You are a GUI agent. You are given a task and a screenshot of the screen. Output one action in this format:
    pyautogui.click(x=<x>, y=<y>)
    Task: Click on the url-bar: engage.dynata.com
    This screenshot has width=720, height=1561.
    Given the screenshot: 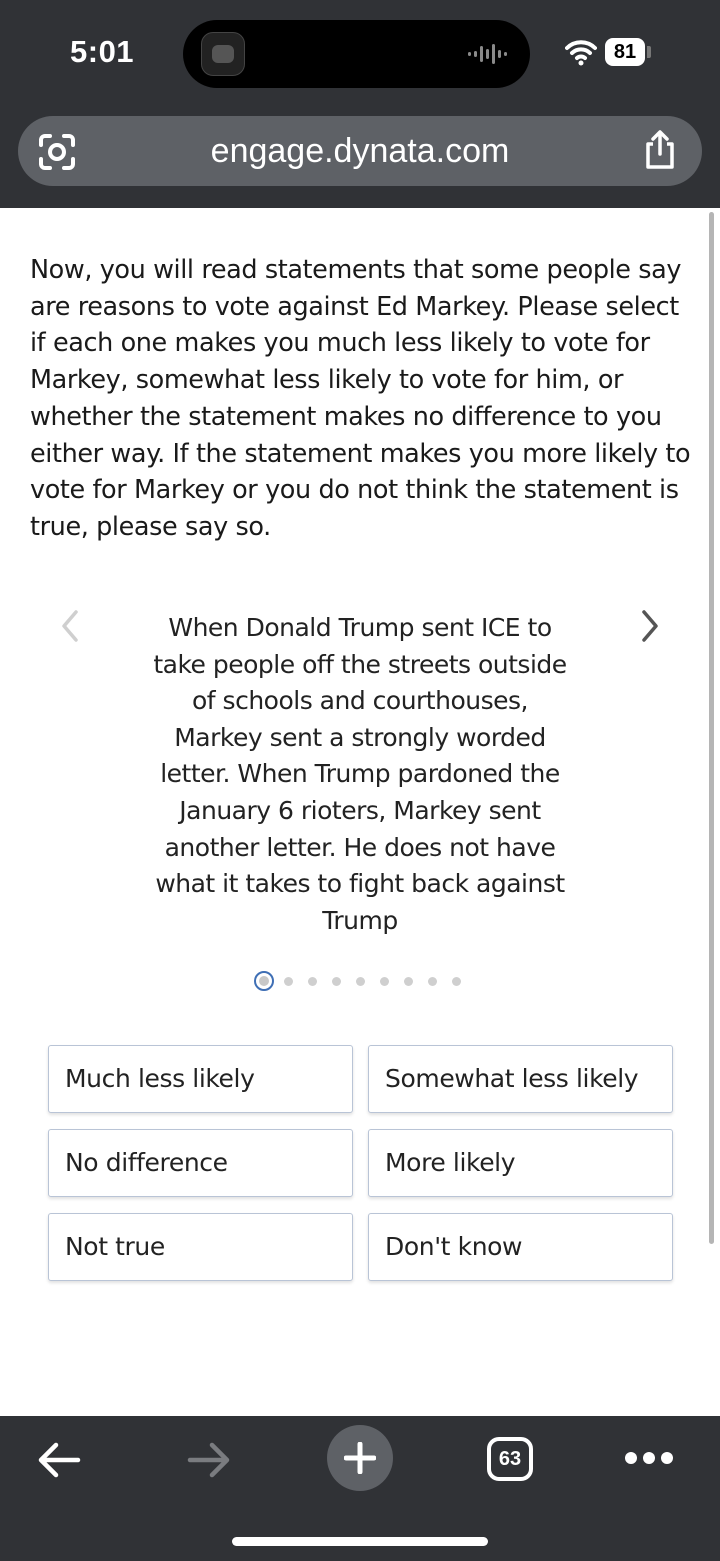 What is the action you would take?
    pyautogui.click(x=360, y=151)
    